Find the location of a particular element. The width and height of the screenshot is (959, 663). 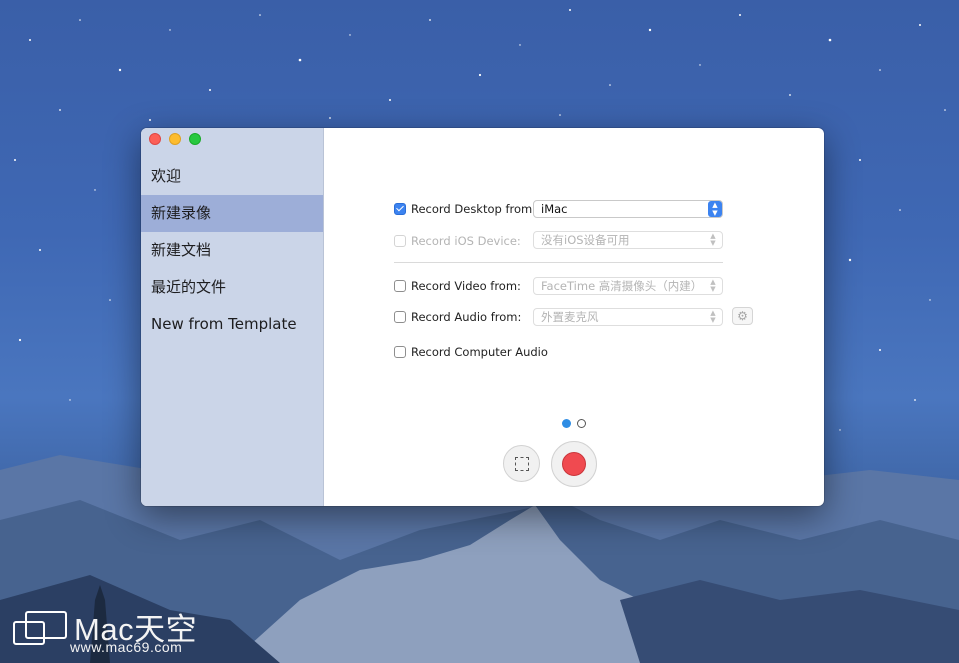

record-ios-label: Record iOS Device: is located at coordinates (466, 241).